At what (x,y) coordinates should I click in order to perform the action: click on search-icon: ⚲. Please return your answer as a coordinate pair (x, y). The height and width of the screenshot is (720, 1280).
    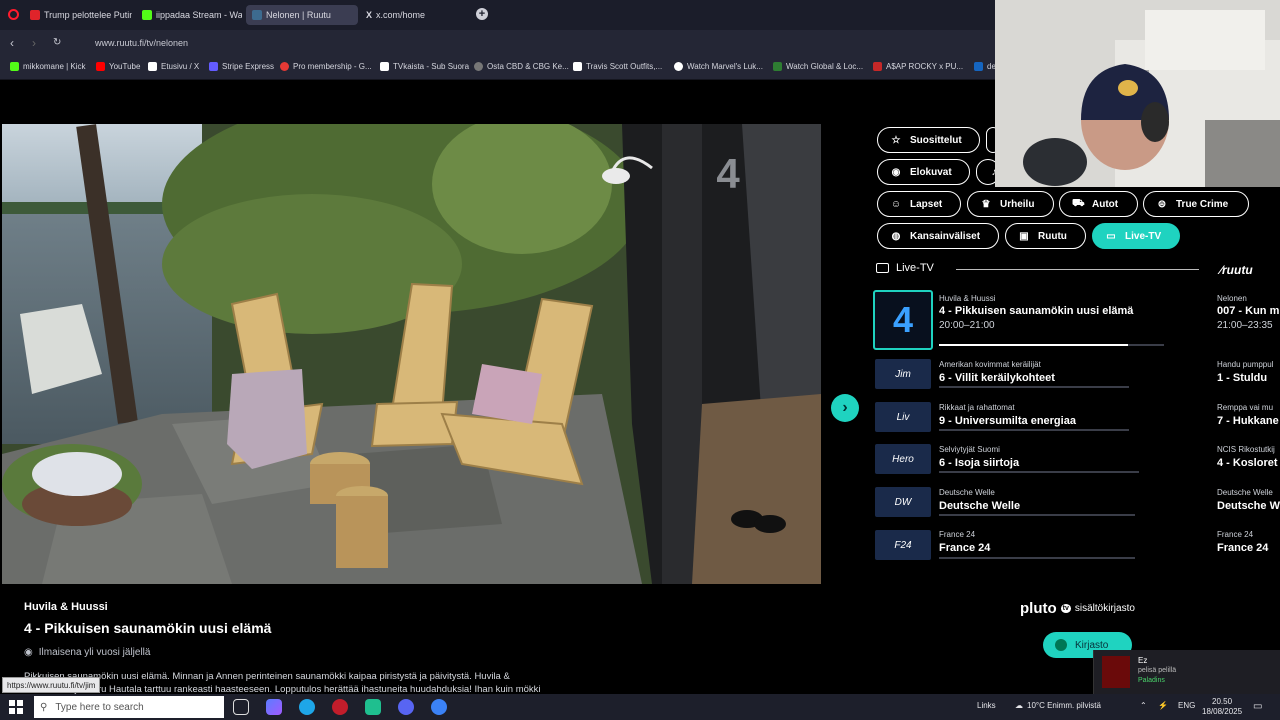
    Looking at the image, I should click on (44, 707).